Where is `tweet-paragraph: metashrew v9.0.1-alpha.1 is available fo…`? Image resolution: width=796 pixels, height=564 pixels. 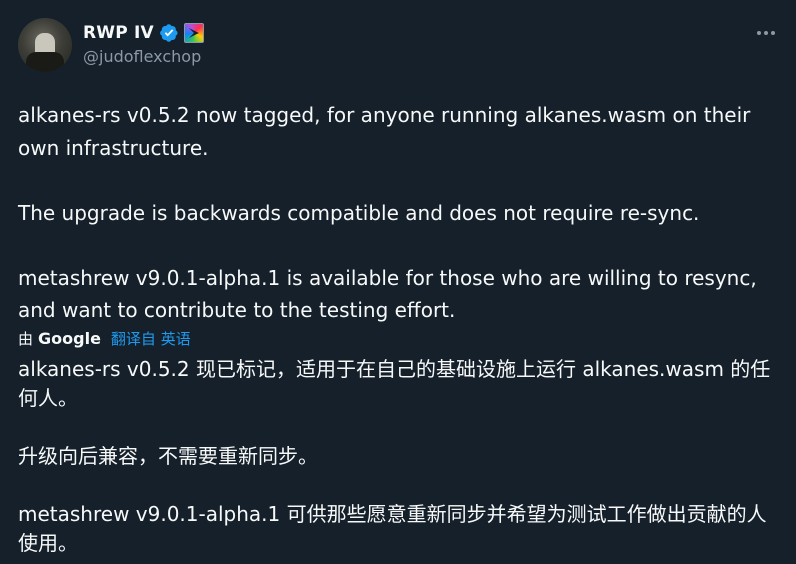
tweet-paragraph: metashrew v9.0.1-alpha.1 is available fo… is located at coordinates (387, 294).